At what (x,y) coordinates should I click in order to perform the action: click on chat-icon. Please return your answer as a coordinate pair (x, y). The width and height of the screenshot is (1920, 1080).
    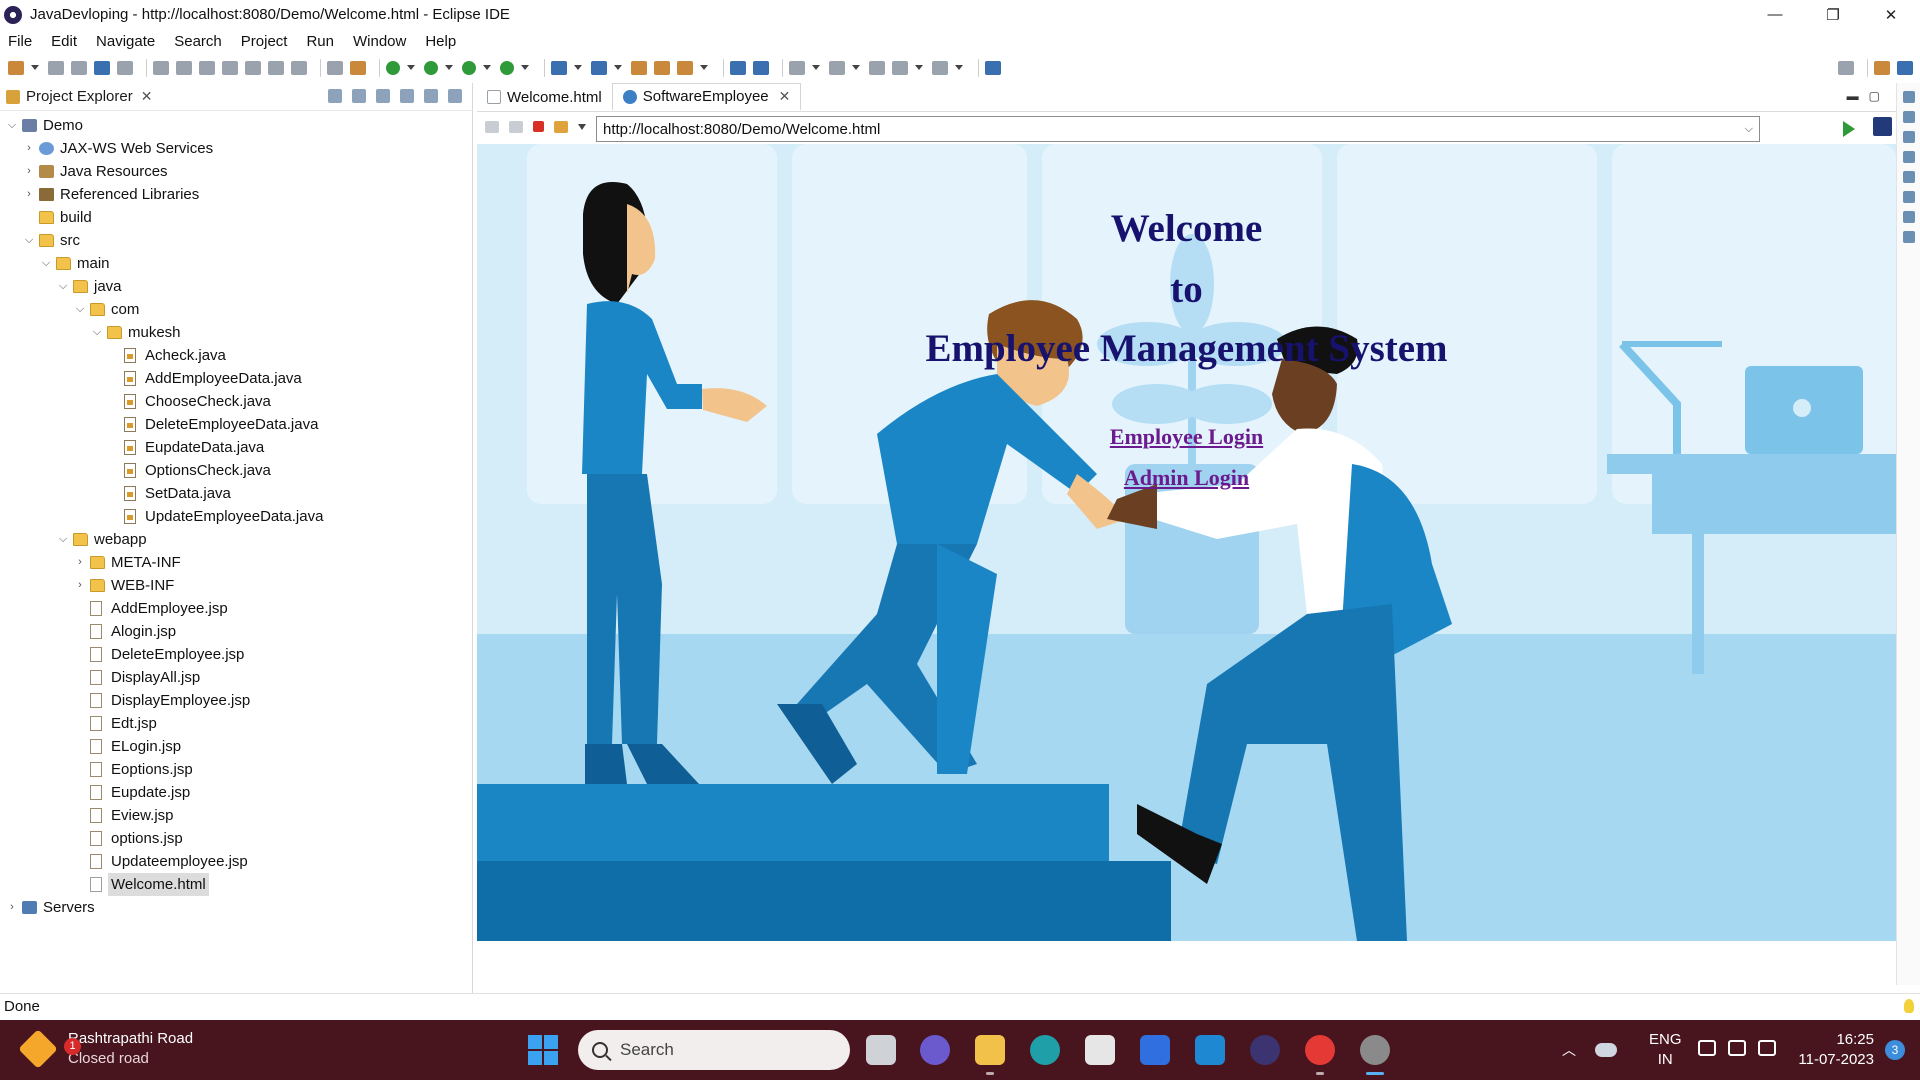
    Looking at the image, I should click on (935, 1050).